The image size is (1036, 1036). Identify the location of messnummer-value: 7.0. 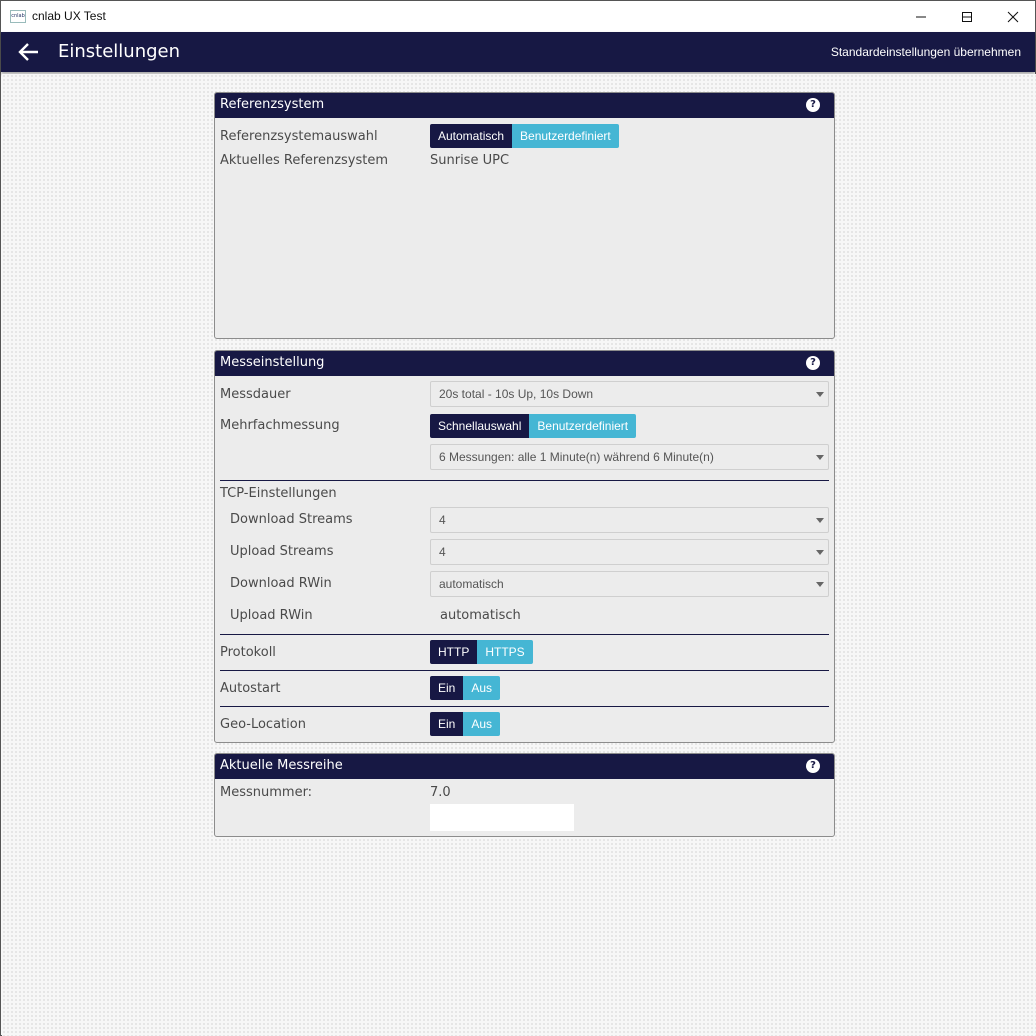
(440, 792).